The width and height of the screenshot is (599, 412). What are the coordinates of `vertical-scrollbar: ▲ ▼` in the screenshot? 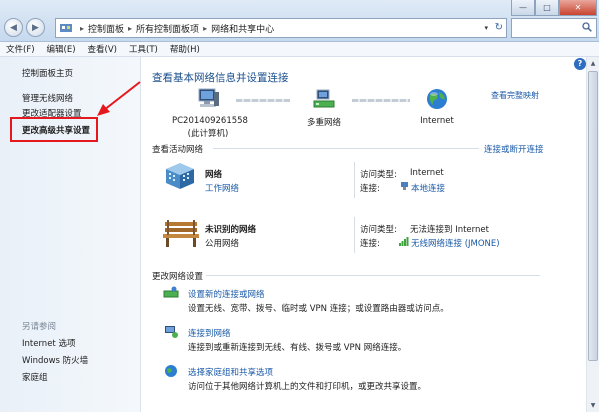 It's located at (592, 234).